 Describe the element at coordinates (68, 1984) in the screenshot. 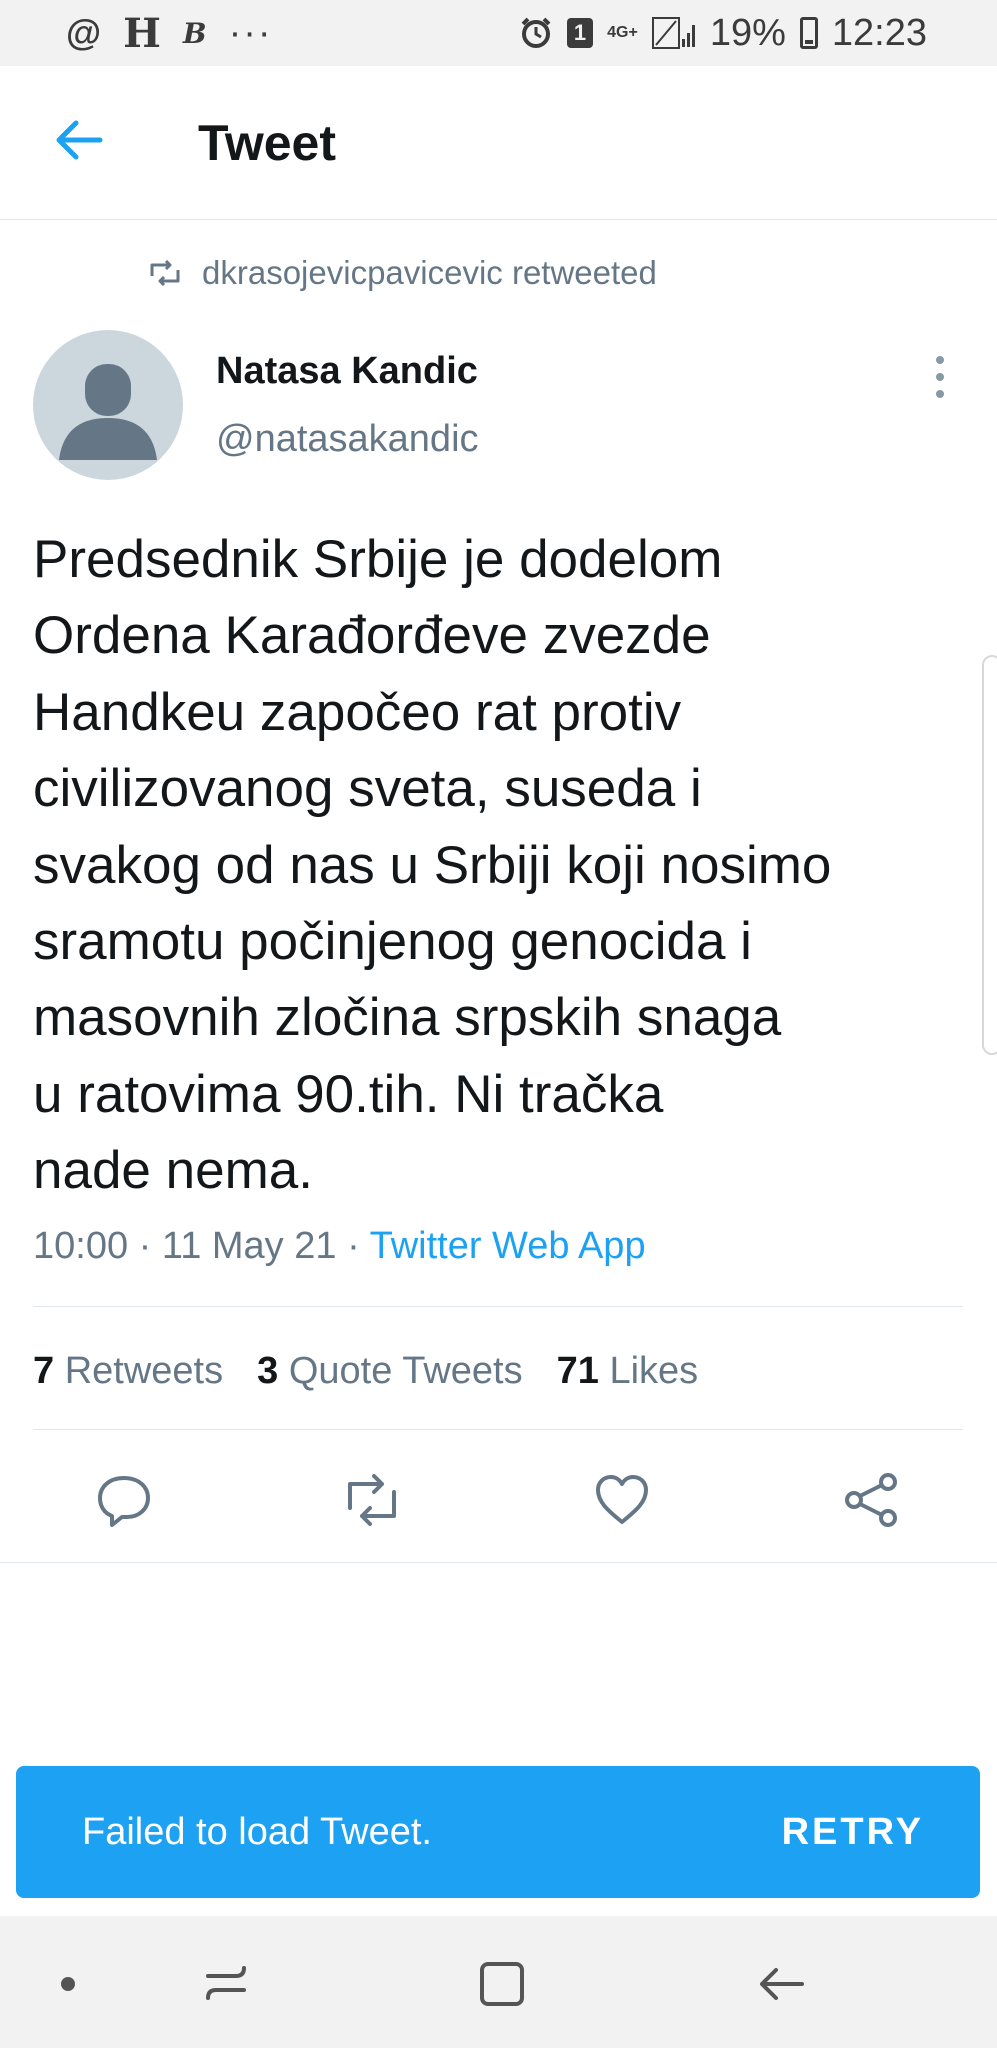

I see `nav-dot-icon` at that location.